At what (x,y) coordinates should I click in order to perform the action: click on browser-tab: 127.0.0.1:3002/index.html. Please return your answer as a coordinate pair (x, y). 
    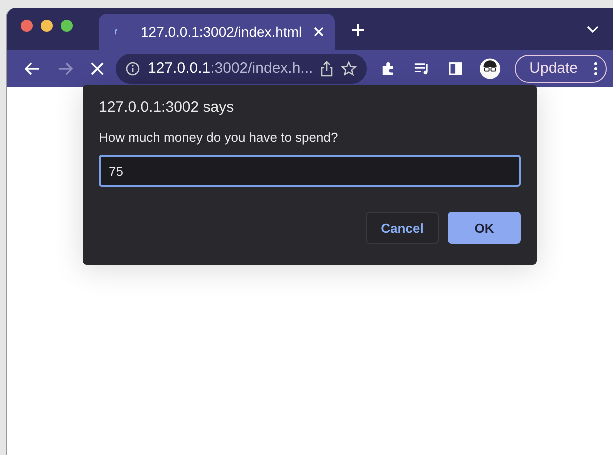
    Looking at the image, I should click on (217, 32).